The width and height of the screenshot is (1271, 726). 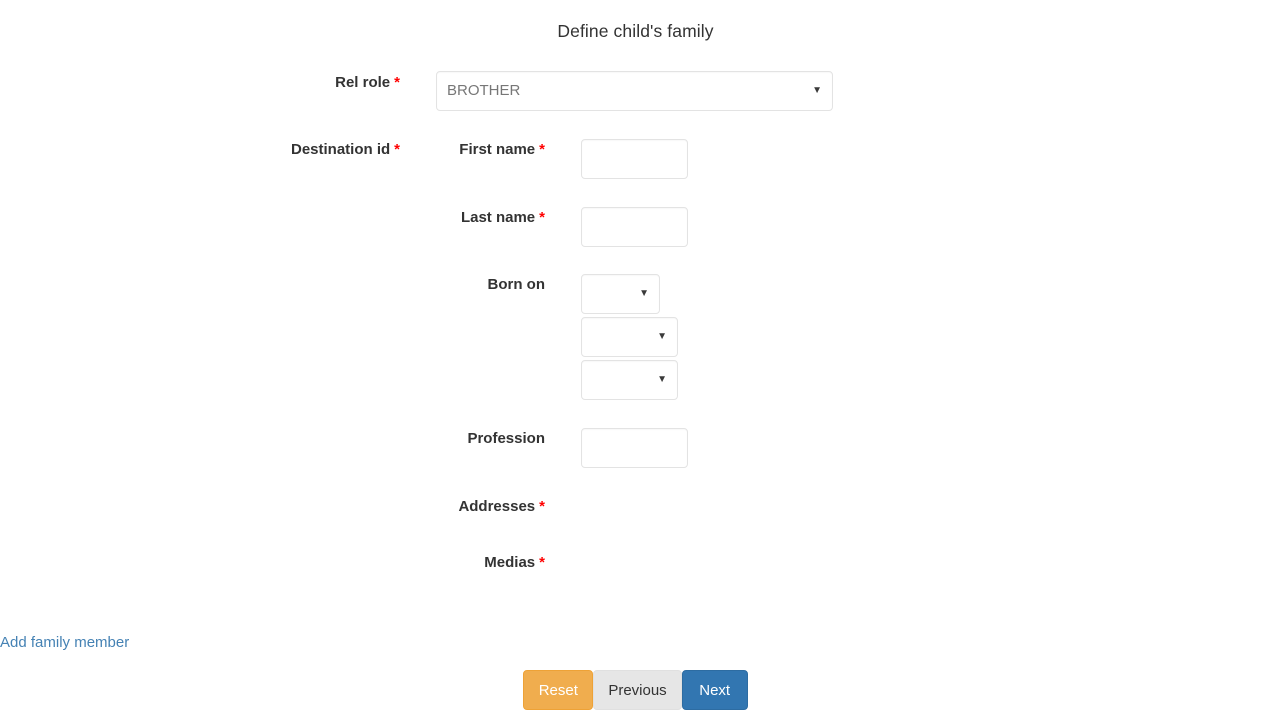 I want to click on rel-role-select-wrapper: BROTHER ▼, so click(x=634, y=91).